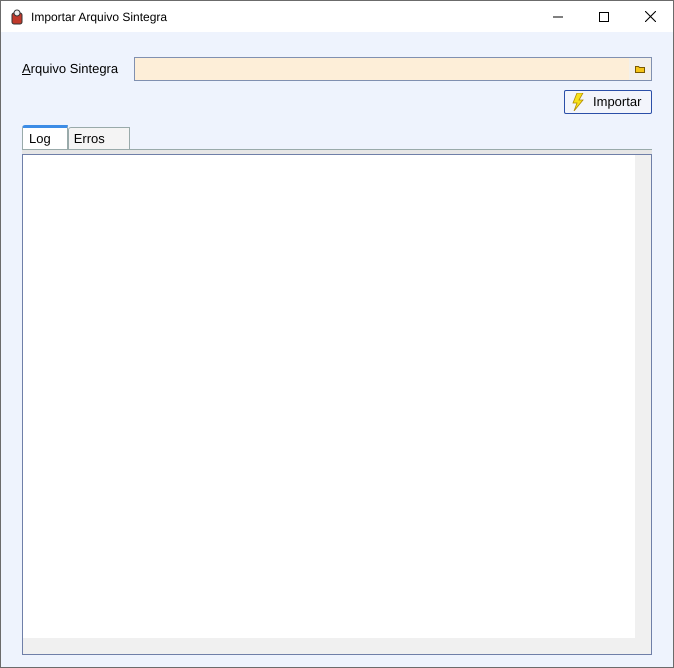  What do you see at coordinates (45, 137) in the screenshot?
I see `tab: Log` at bounding box center [45, 137].